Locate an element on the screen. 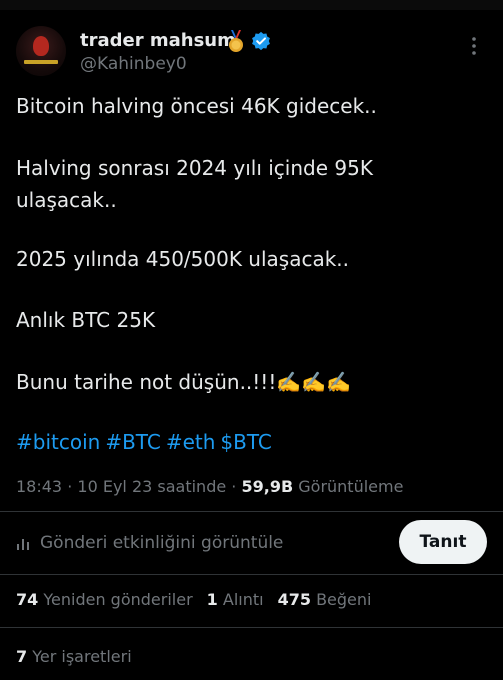 The image size is (503, 680). hashtags: #bitcoin #BTC #eth $BTC is located at coordinates (146, 442).